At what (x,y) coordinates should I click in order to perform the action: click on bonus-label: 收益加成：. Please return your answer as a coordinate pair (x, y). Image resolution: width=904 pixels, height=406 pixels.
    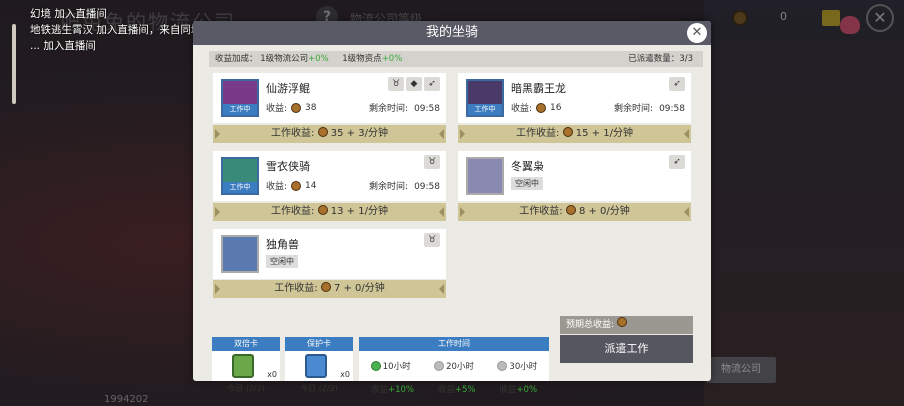
    Looking at the image, I should click on (236, 59).